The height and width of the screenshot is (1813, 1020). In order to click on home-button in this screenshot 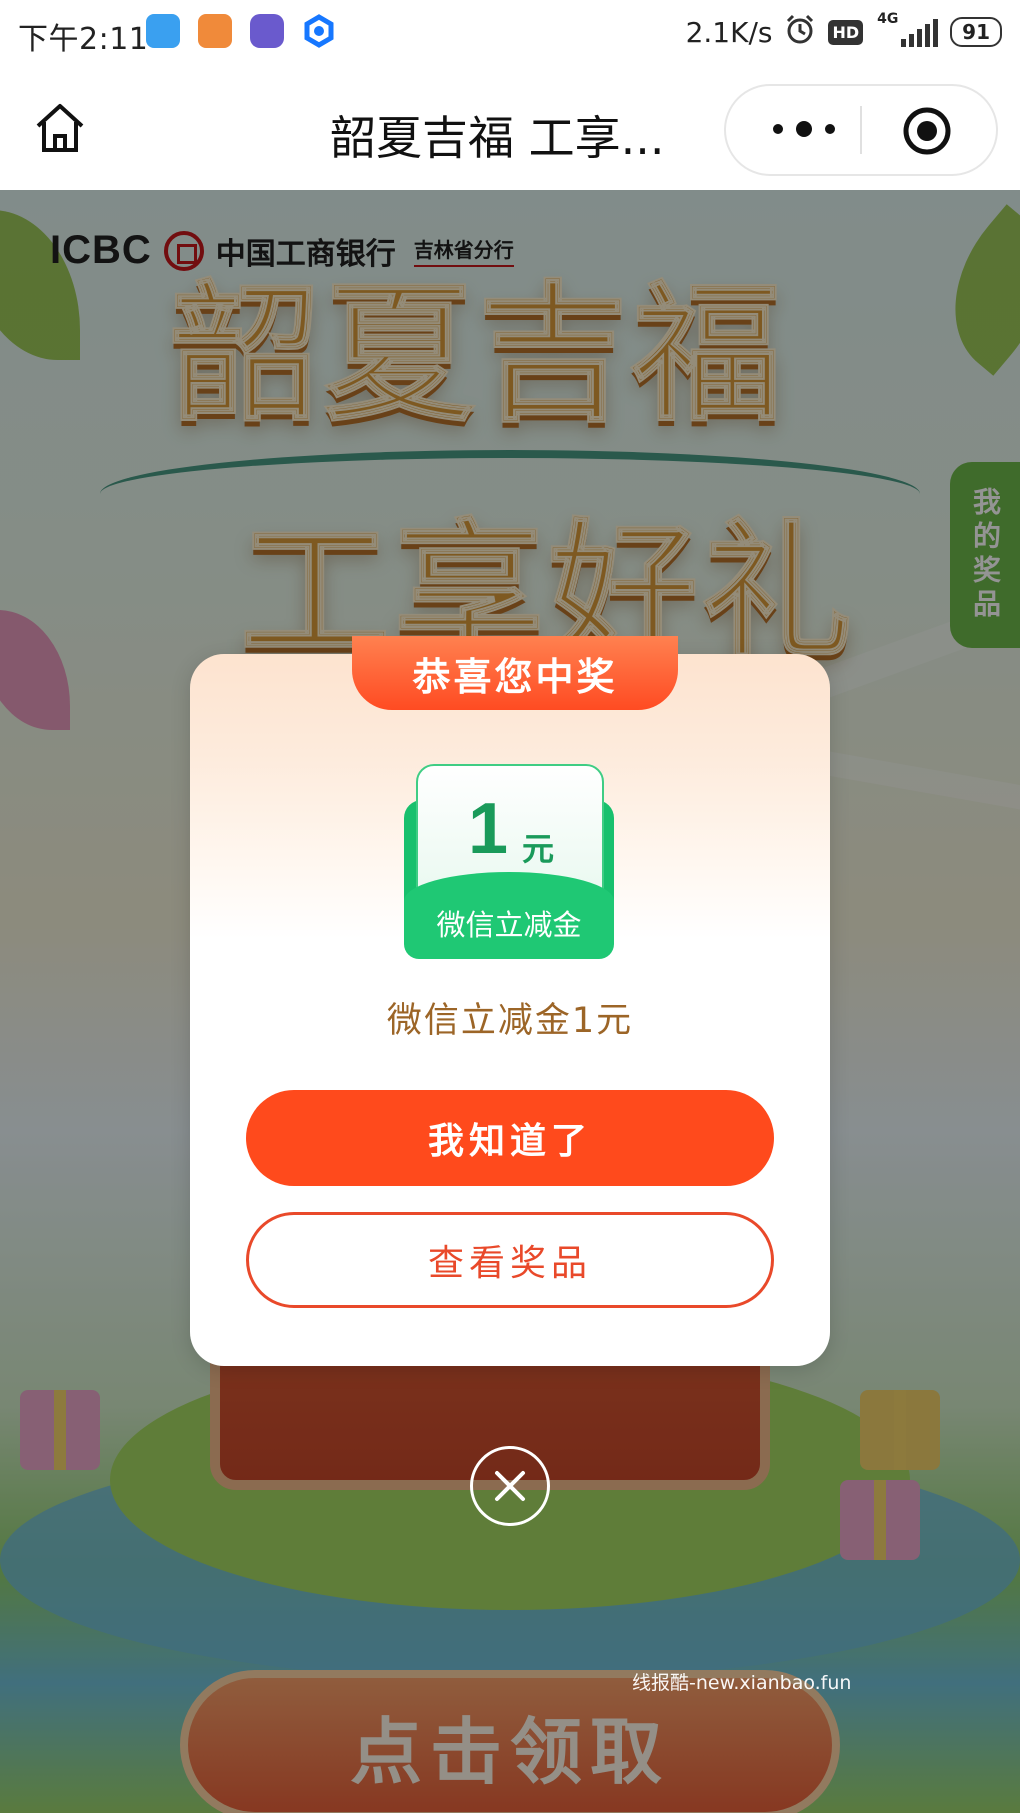, I will do `click(62, 130)`.